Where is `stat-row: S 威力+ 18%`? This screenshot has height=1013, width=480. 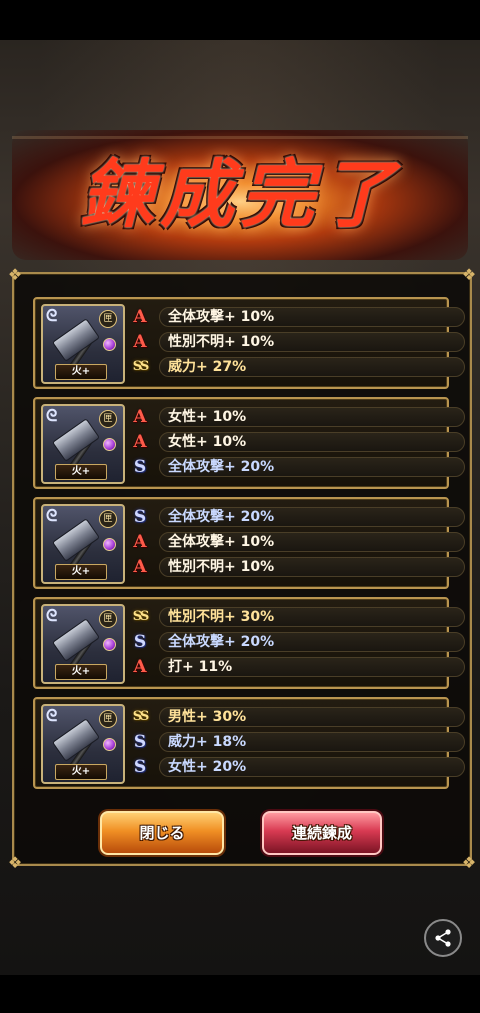
stat-row: S 威力+ 18% is located at coordinates (297, 742).